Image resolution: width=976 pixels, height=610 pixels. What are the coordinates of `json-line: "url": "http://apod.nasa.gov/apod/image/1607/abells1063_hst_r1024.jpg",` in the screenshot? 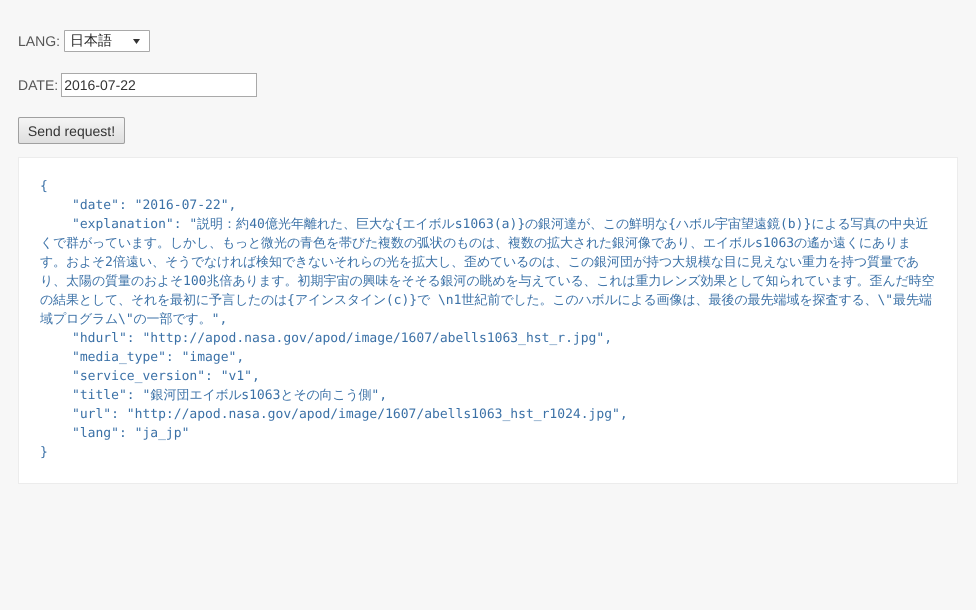 It's located at (350, 415).